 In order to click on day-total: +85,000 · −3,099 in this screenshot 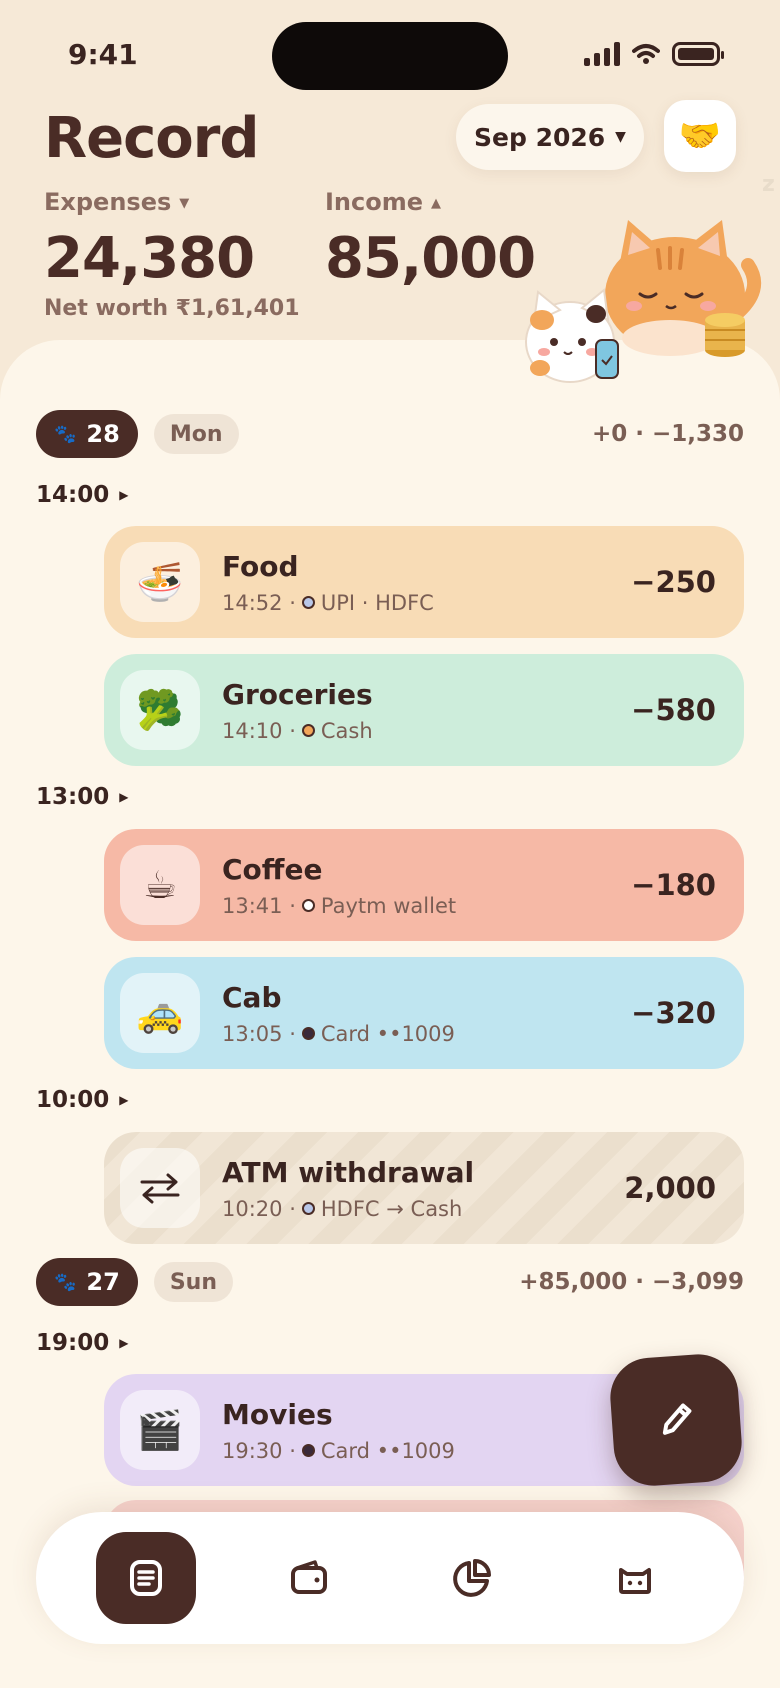, I will do `click(631, 1282)`.